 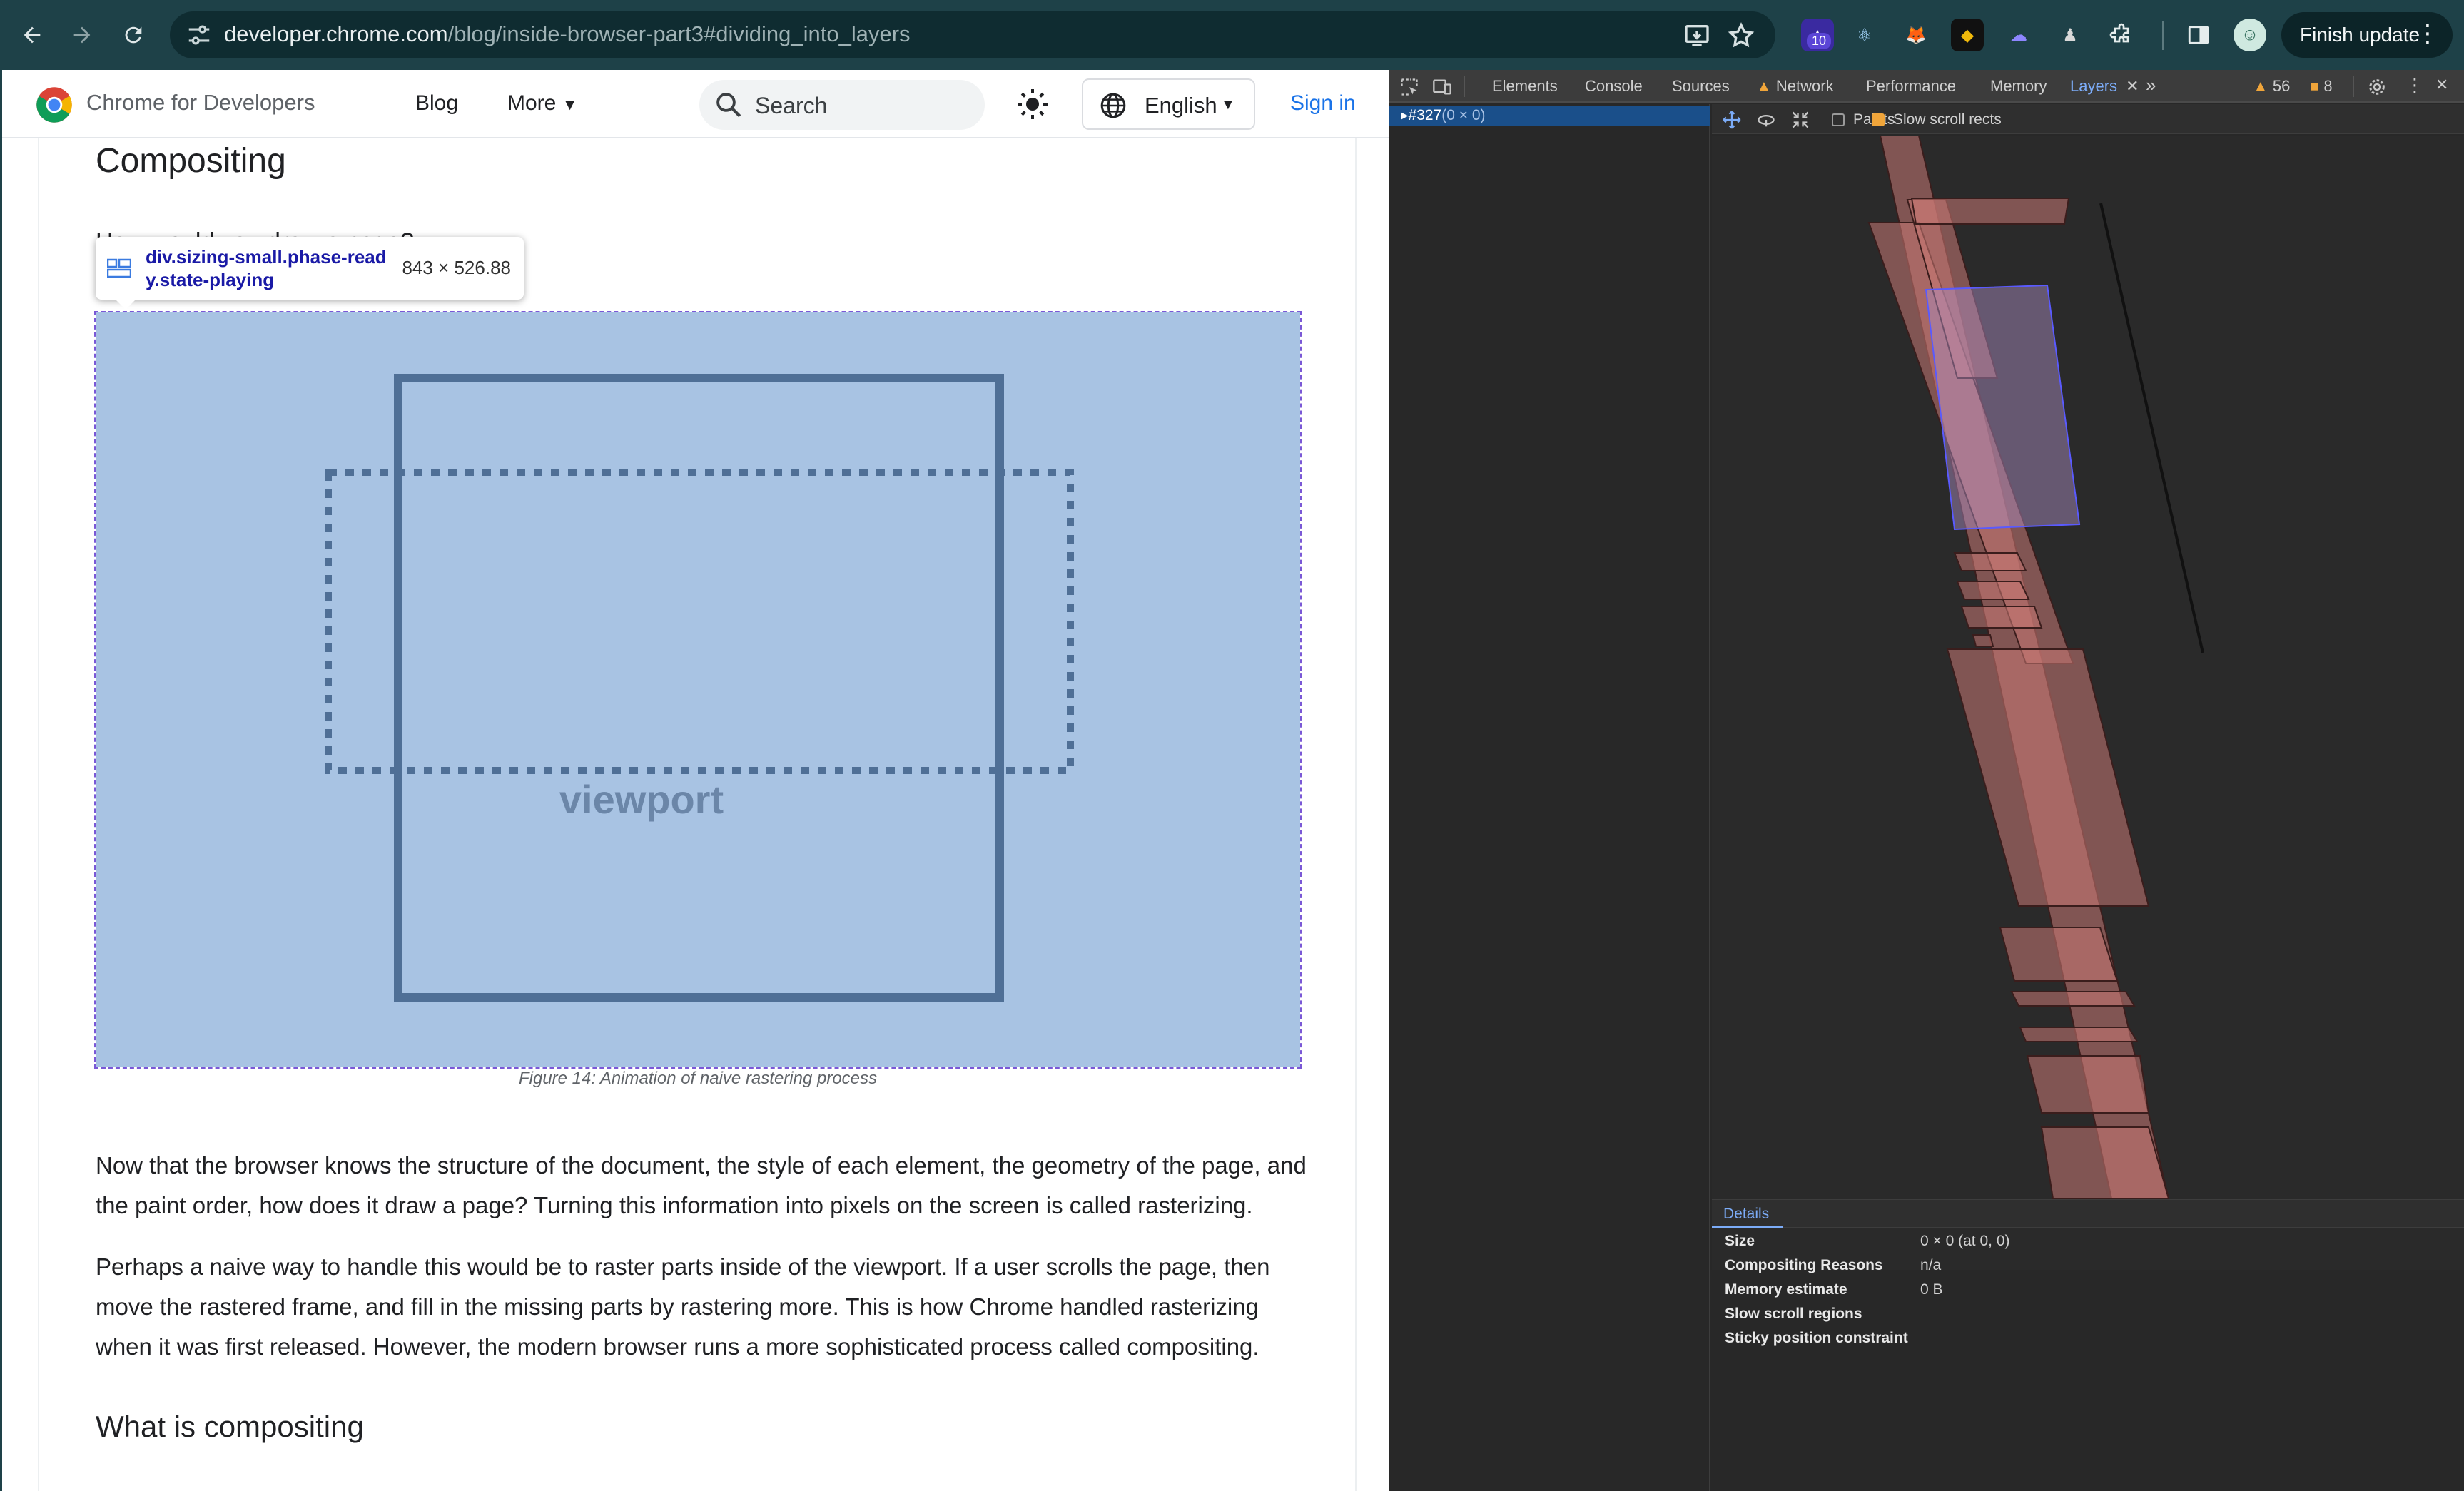 What do you see at coordinates (1463, 115) in the screenshot?
I see `layer-dims: (0 × 0)` at bounding box center [1463, 115].